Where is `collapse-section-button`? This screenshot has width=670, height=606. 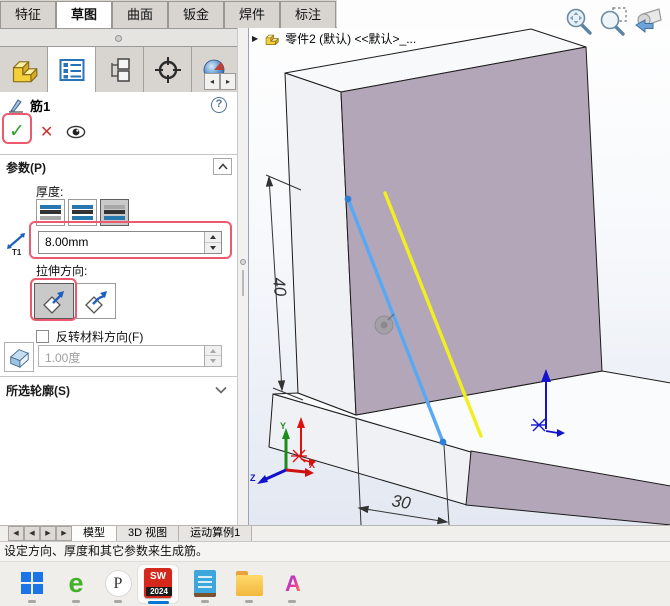 collapse-section-button is located at coordinates (222, 166).